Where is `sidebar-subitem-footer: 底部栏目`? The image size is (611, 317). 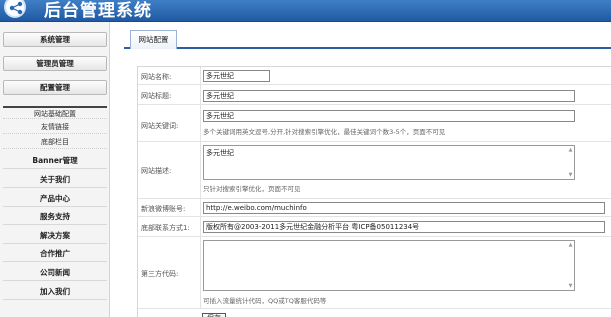 sidebar-subitem-footer: 底部栏目 is located at coordinates (55, 142).